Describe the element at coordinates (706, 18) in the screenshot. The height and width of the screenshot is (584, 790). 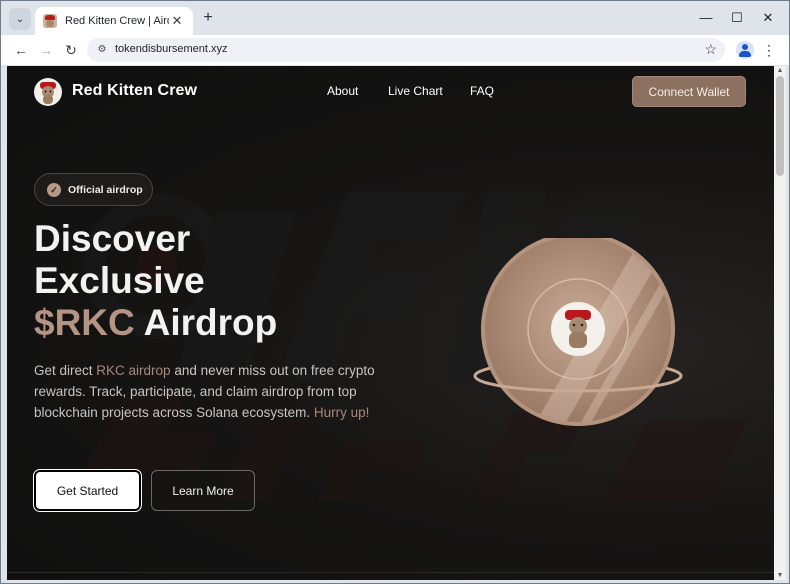
I see `minimize-icon: —` at that location.